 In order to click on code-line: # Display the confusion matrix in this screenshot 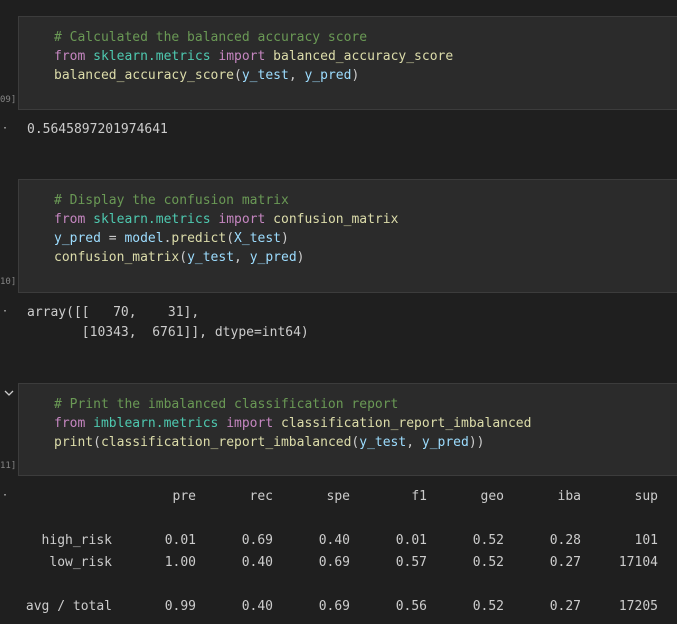, I will do `click(171, 200)`.